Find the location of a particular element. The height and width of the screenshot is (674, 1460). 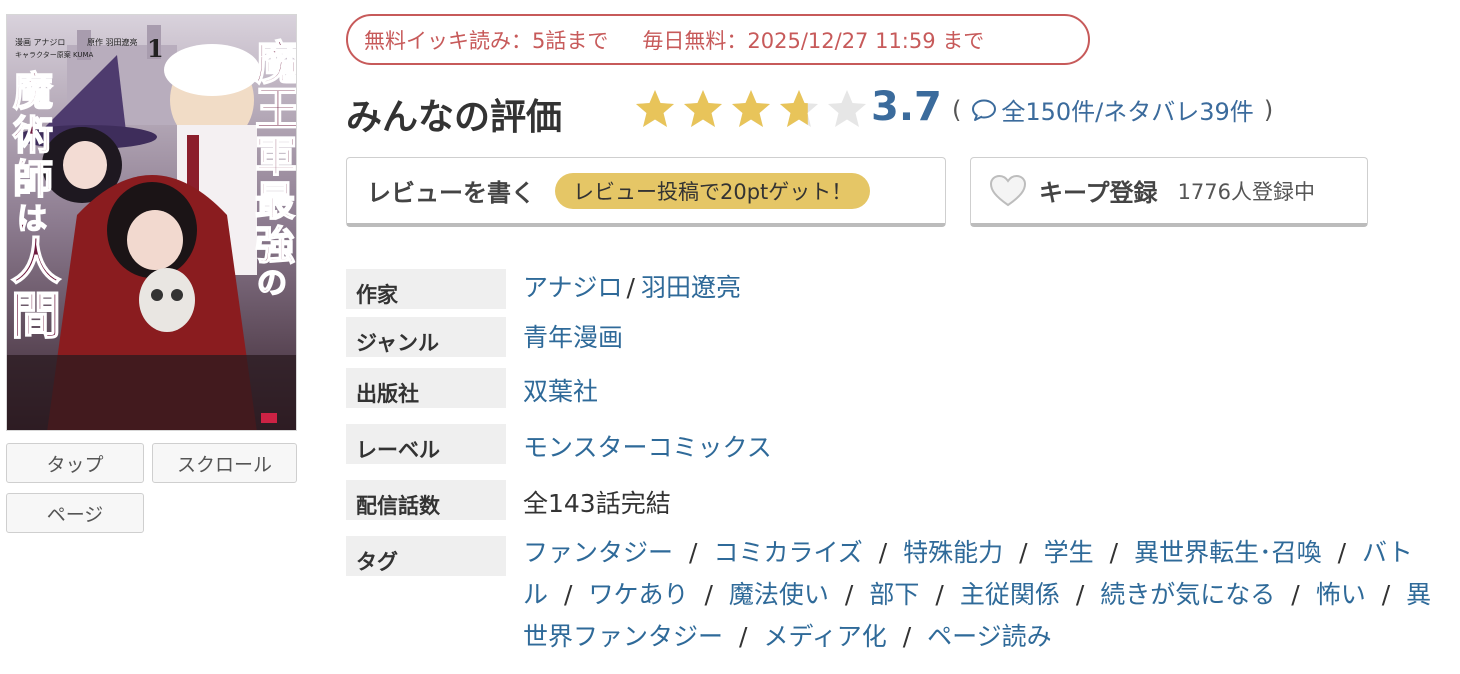

keep-count: 1776人登録中 is located at coordinates (1246, 191).